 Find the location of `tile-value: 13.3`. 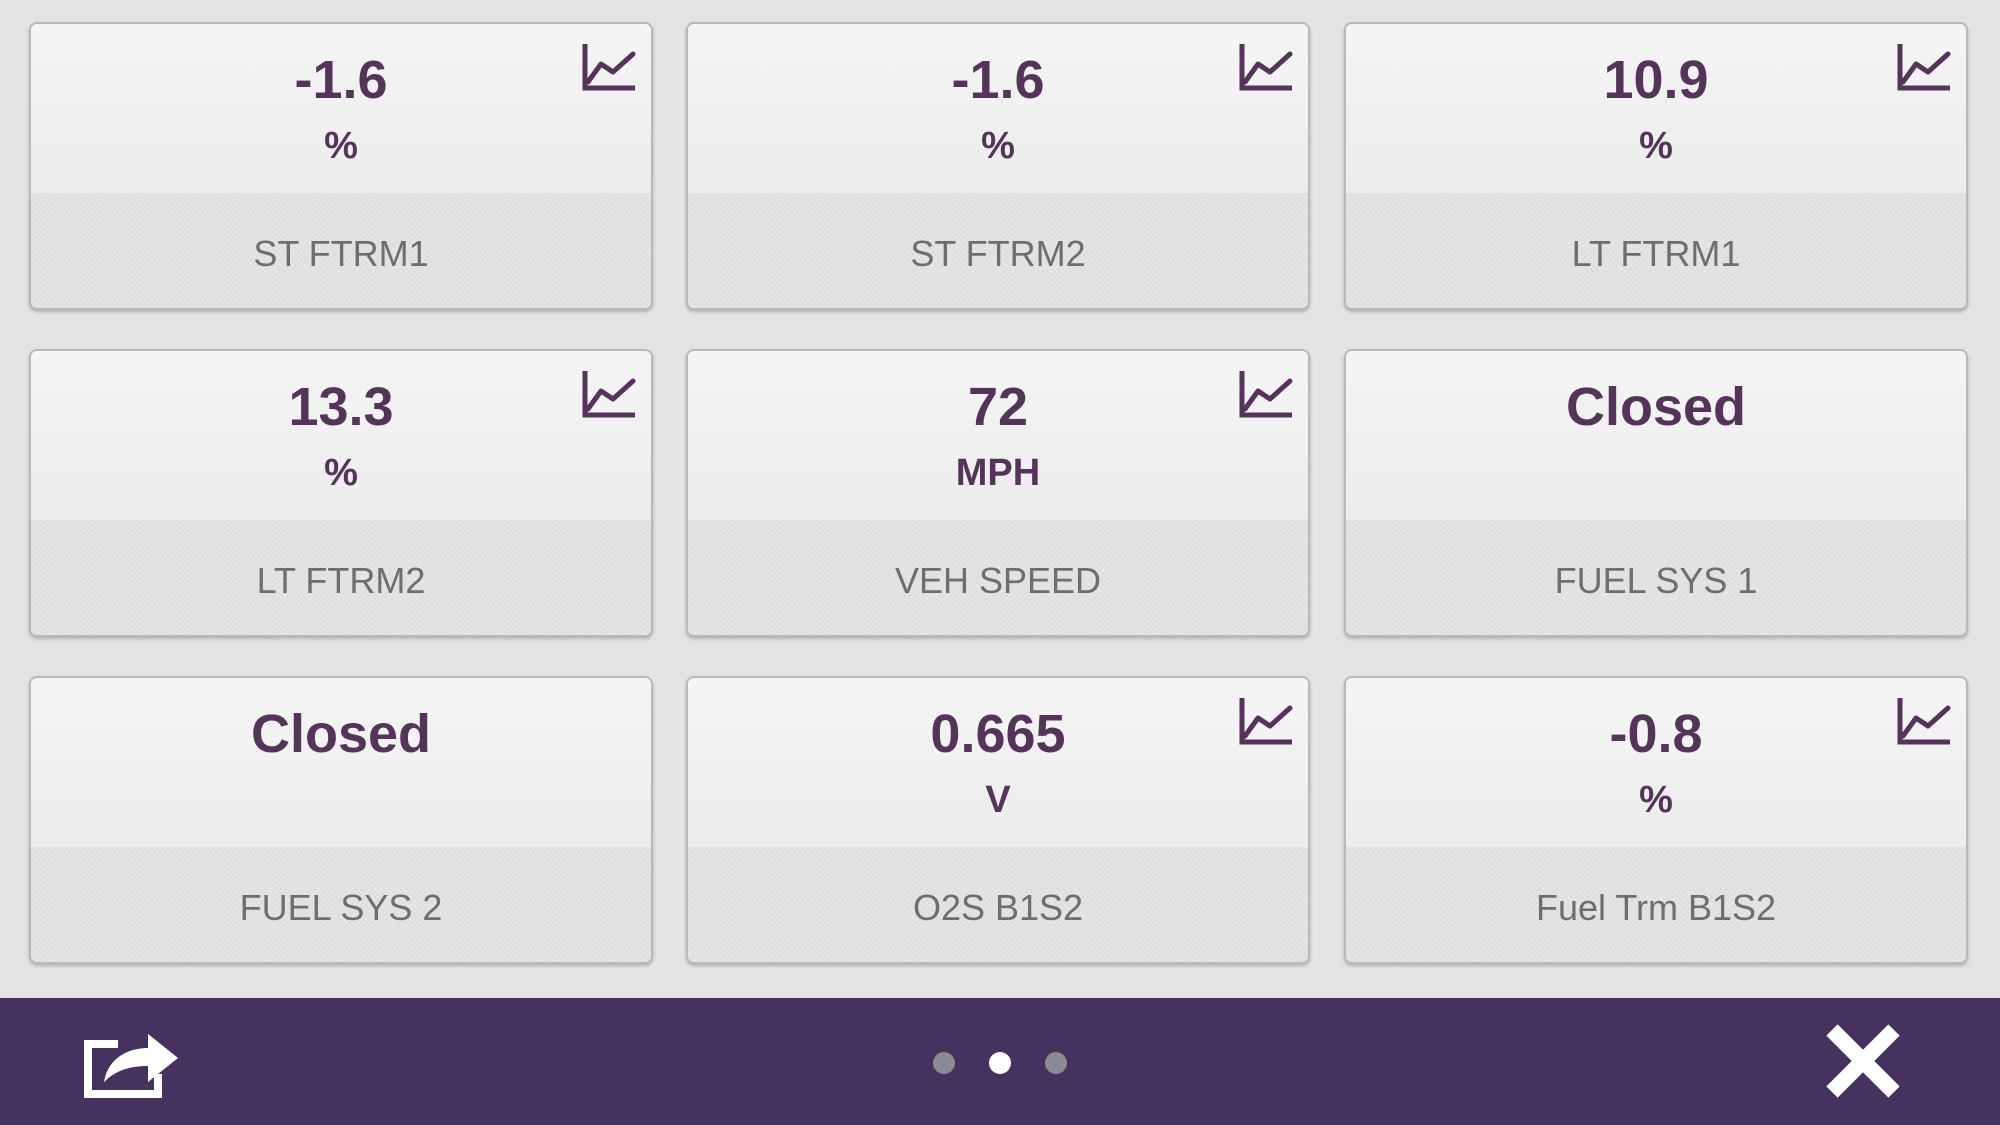

tile-value: 13.3 is located at coordinates (341, 407).